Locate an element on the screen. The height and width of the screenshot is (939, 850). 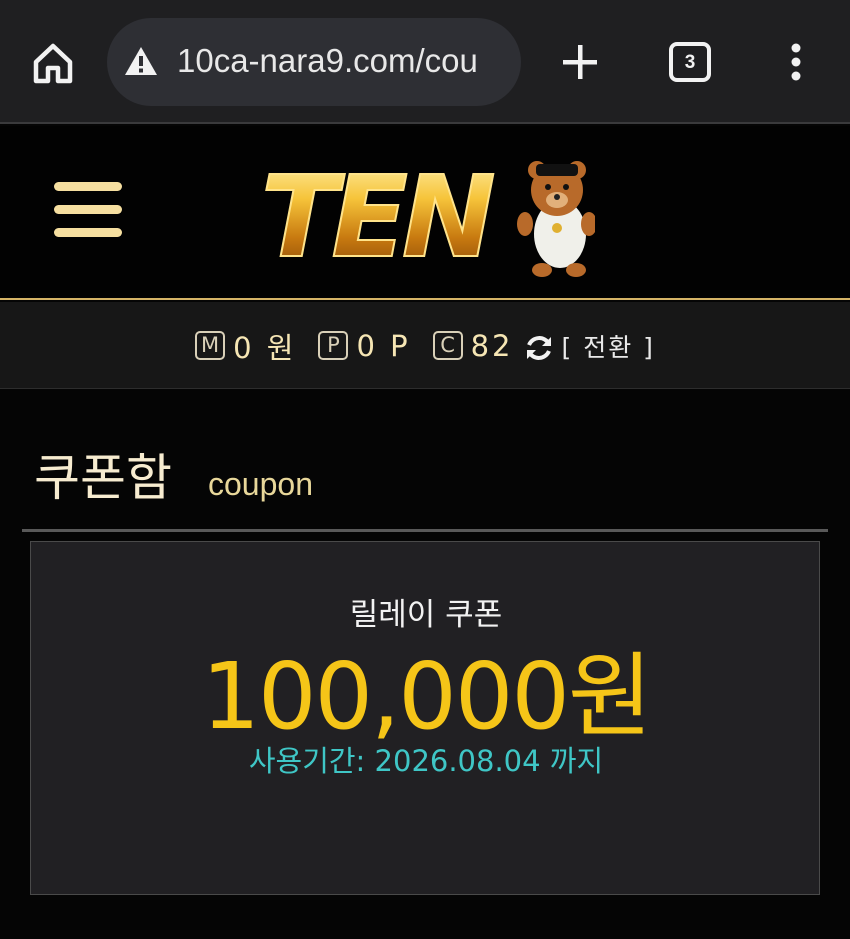
tabs-icon: 3 is located at coordinates (690, 62).